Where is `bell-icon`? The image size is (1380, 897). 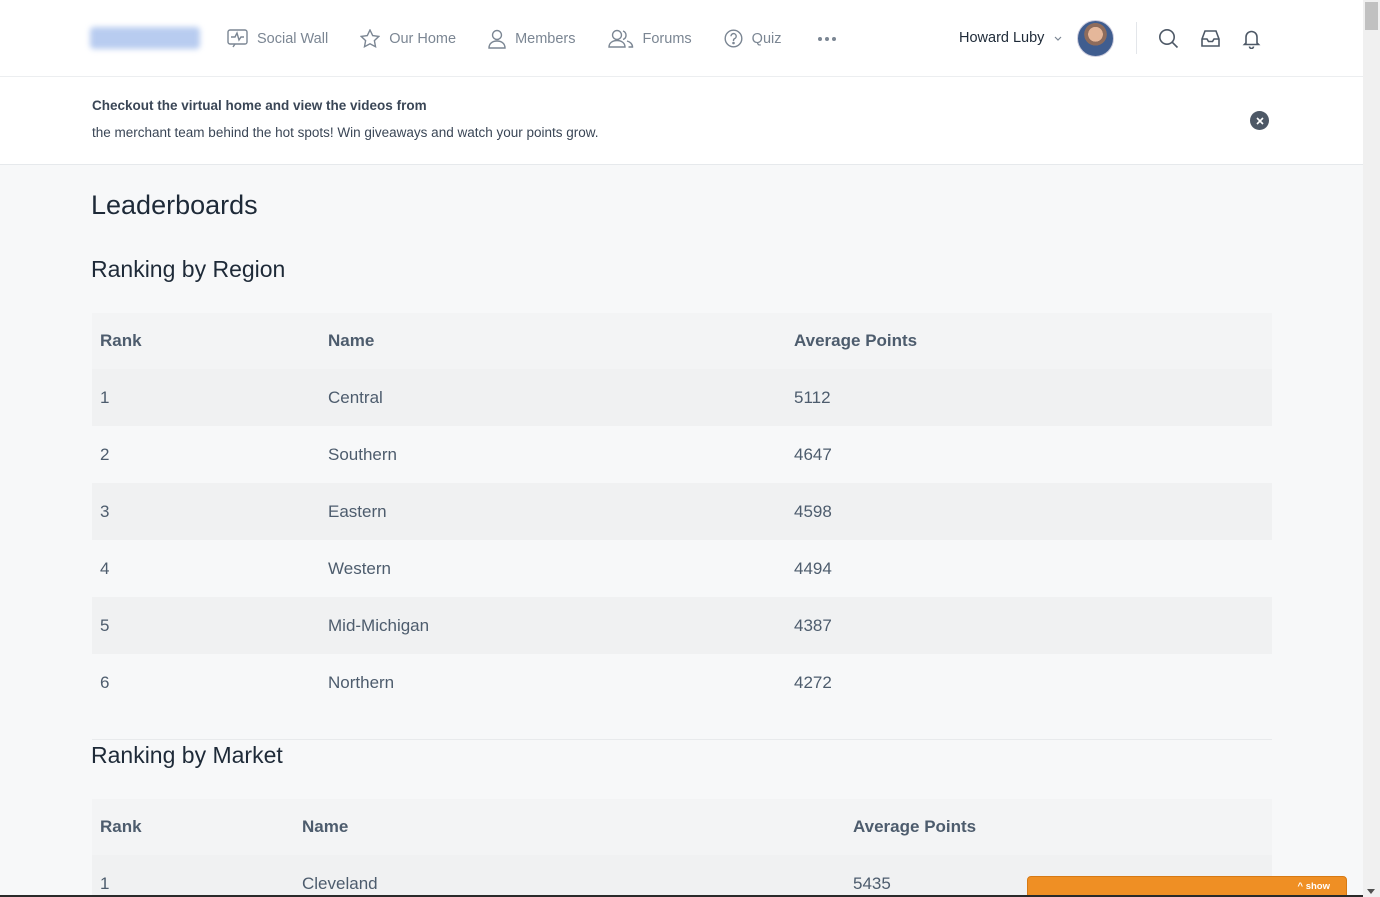 bell-icon is located at coordinates (1251, 38).